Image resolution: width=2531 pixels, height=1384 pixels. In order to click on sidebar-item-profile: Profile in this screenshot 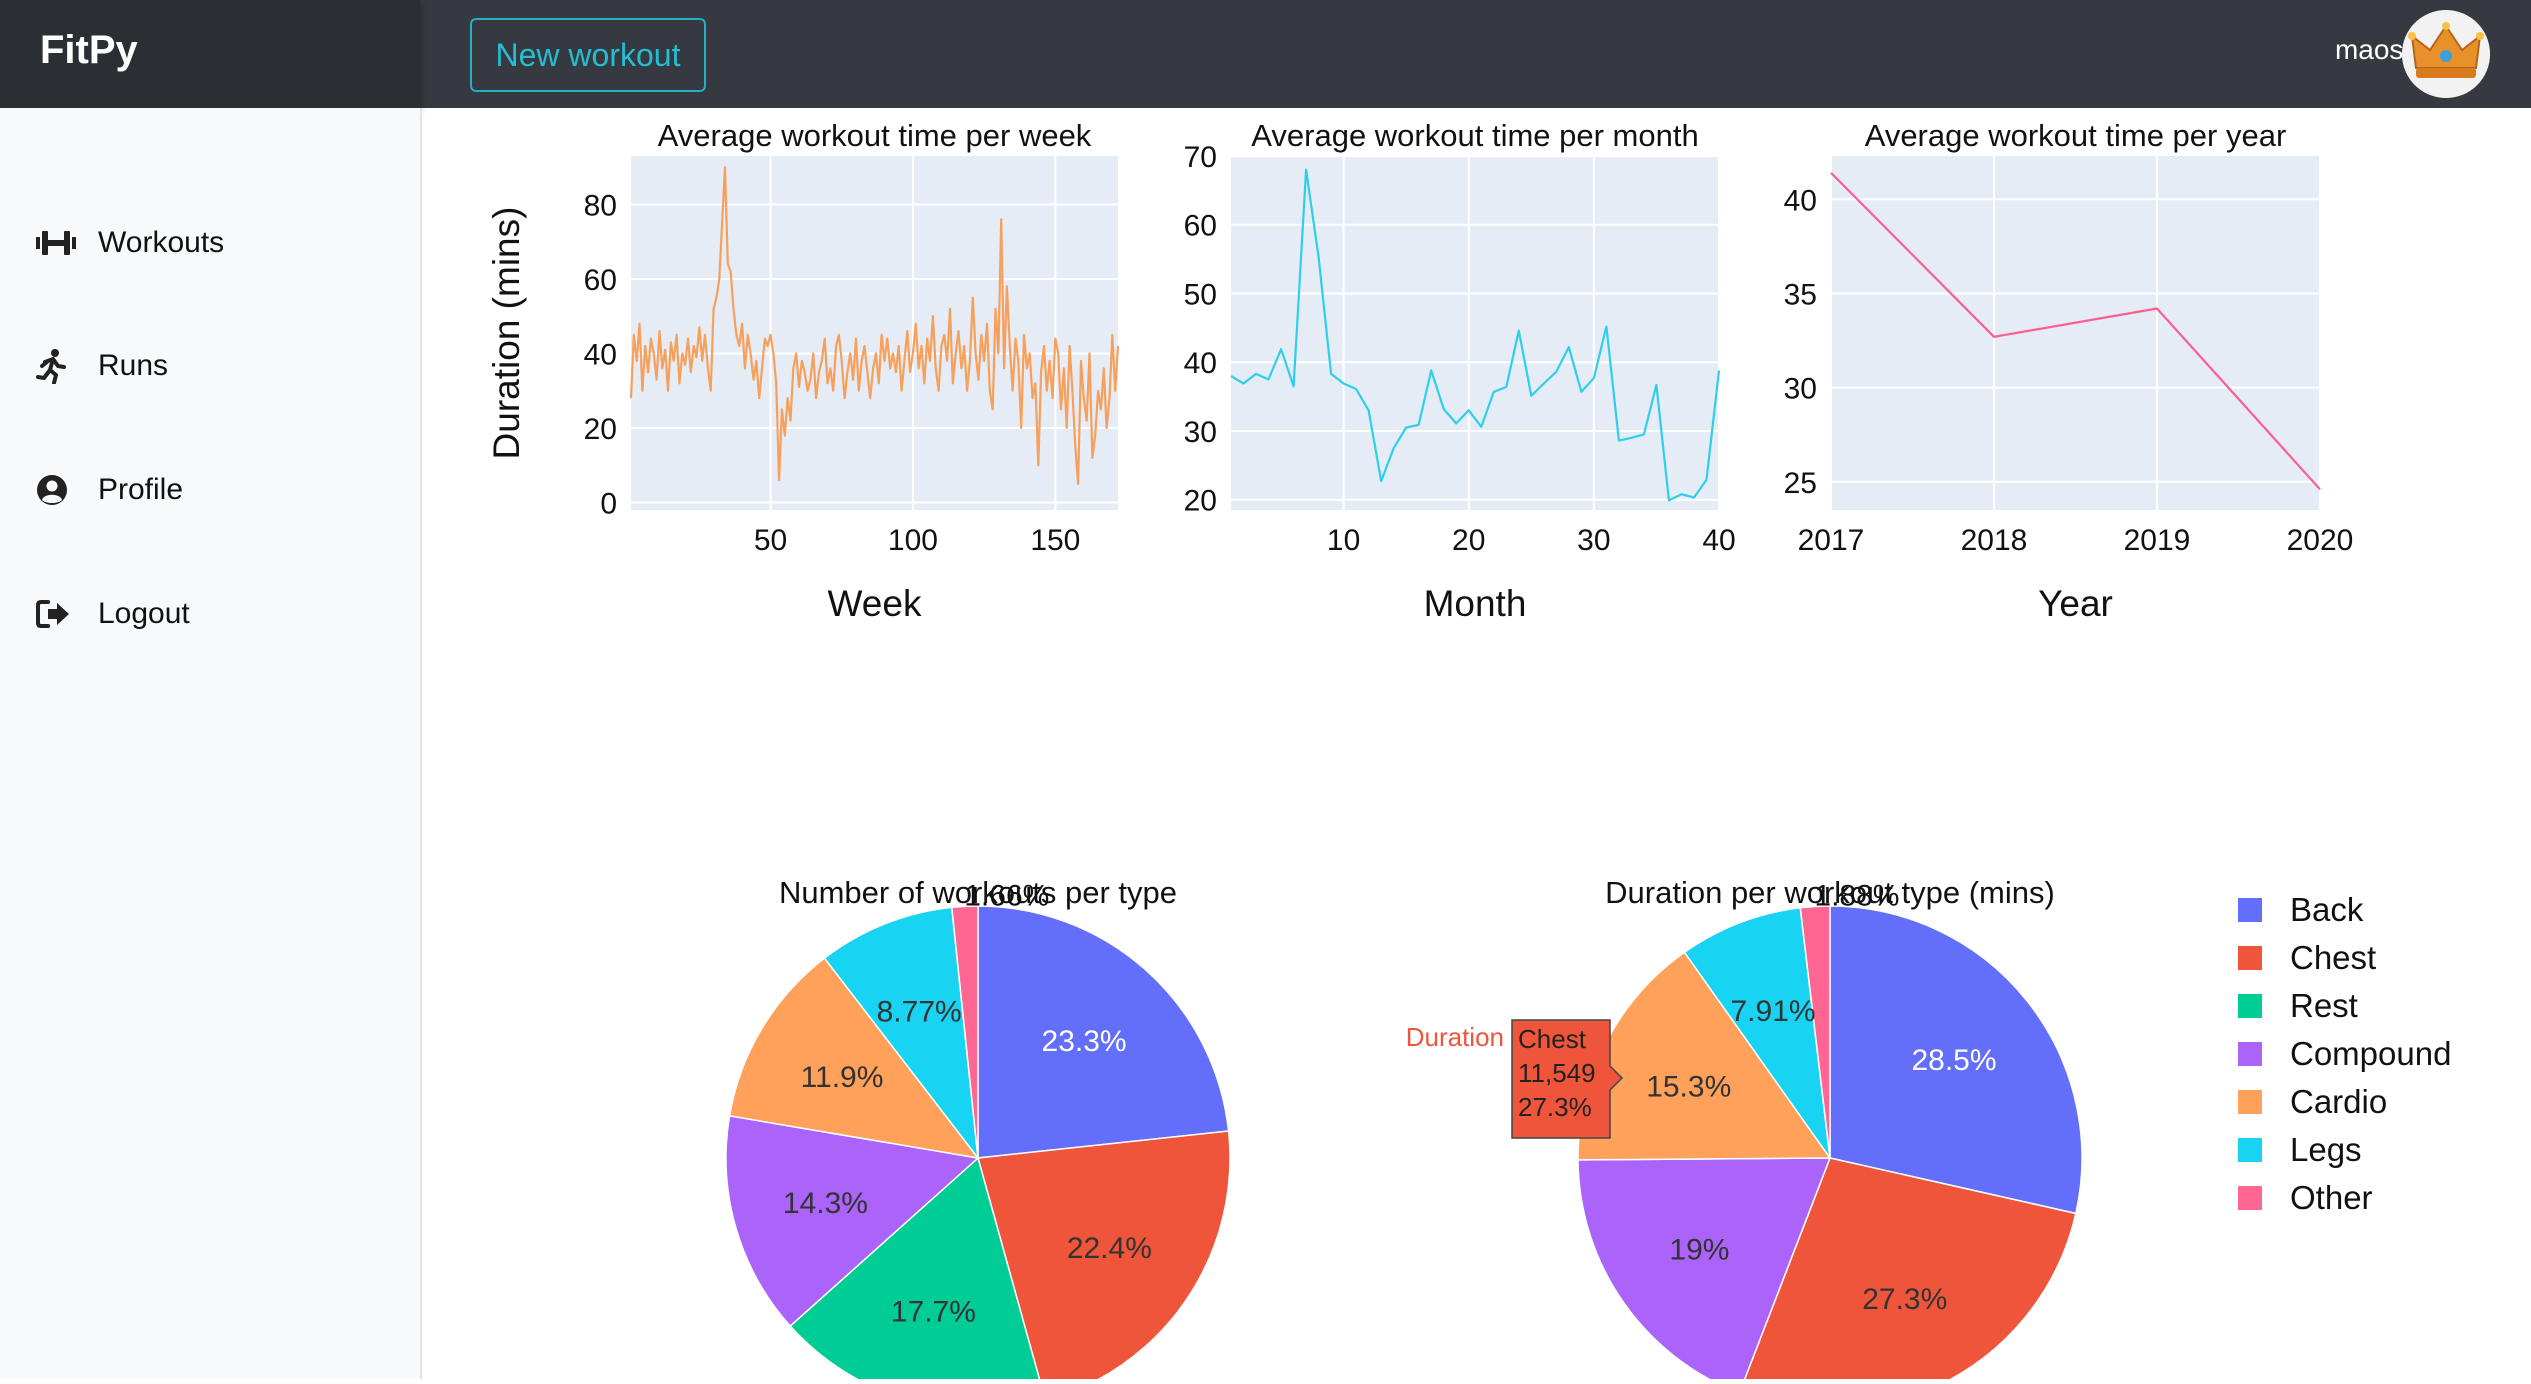, I will do `click(216, 490)`.